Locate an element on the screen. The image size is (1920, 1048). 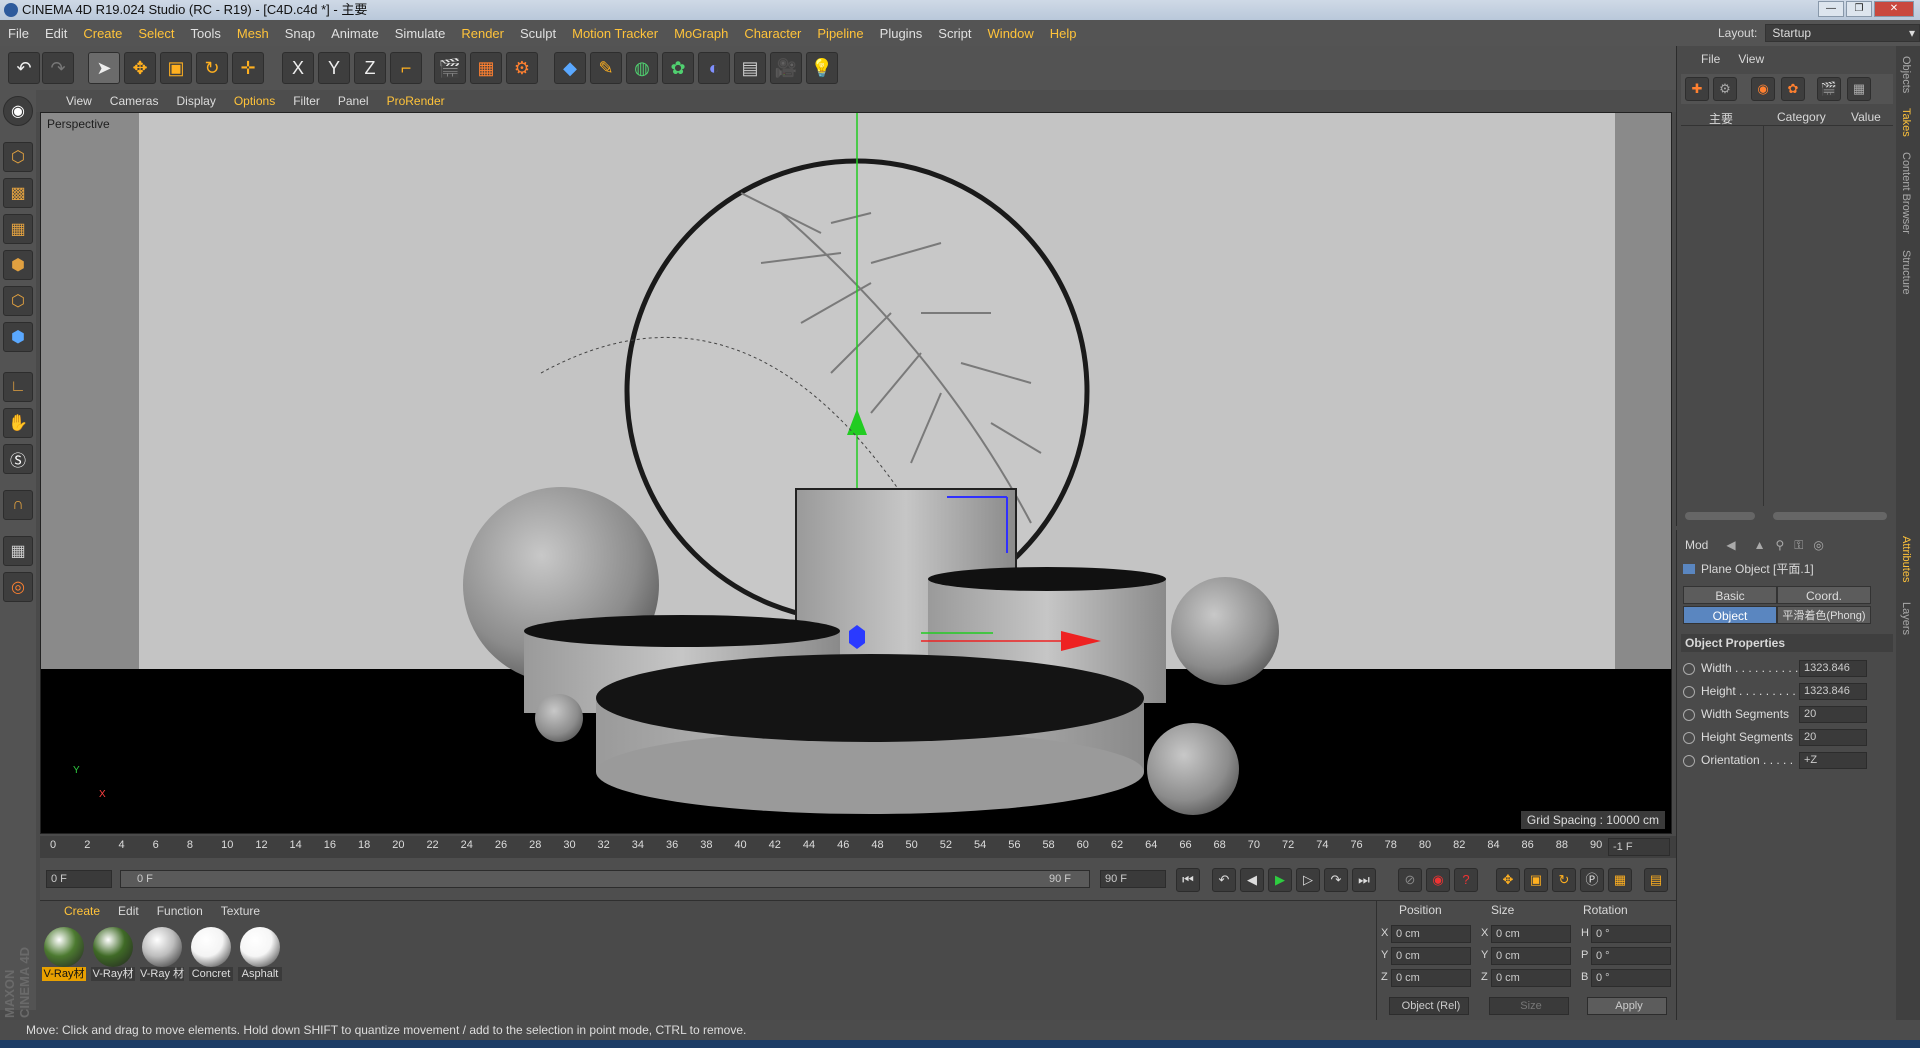
move-tool-icon: ✥ is located at coordinates (140, 68).